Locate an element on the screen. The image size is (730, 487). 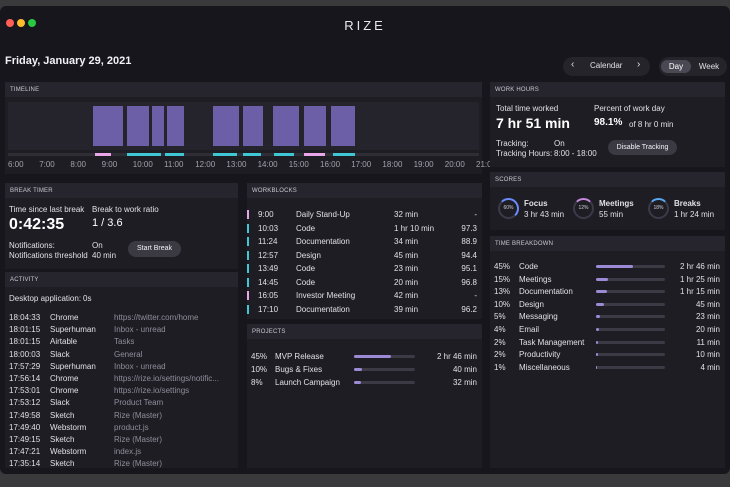
workblock-row: 10:03 Code 1 hr 10 min 97.3 is located at coordinates (364, 228).